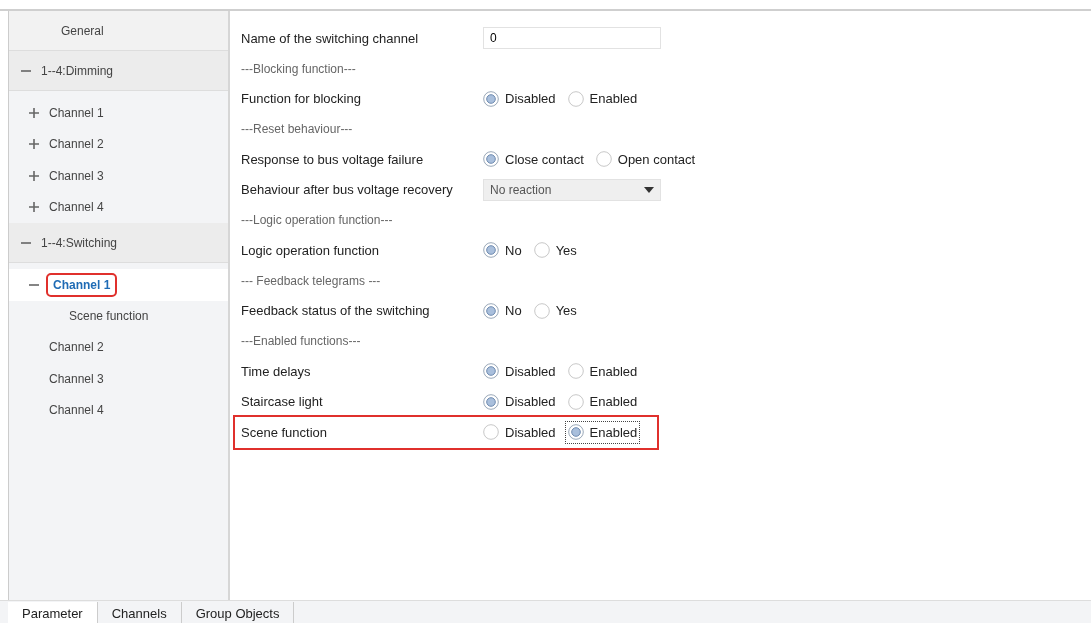 The height and width of the screenshot is (623, 1091). Describe the element at coordinates (82, 30) in the screenshot. I see `sidebar-item: General` at that location.